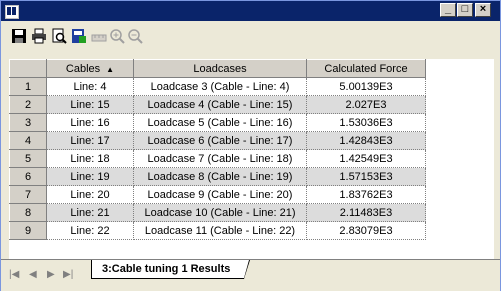 The height and width of the screenshot is (291, 501). Describe the element at coordinates (90, 86) in the screenshot. I see `cable-cell: Line: 4` at that location.